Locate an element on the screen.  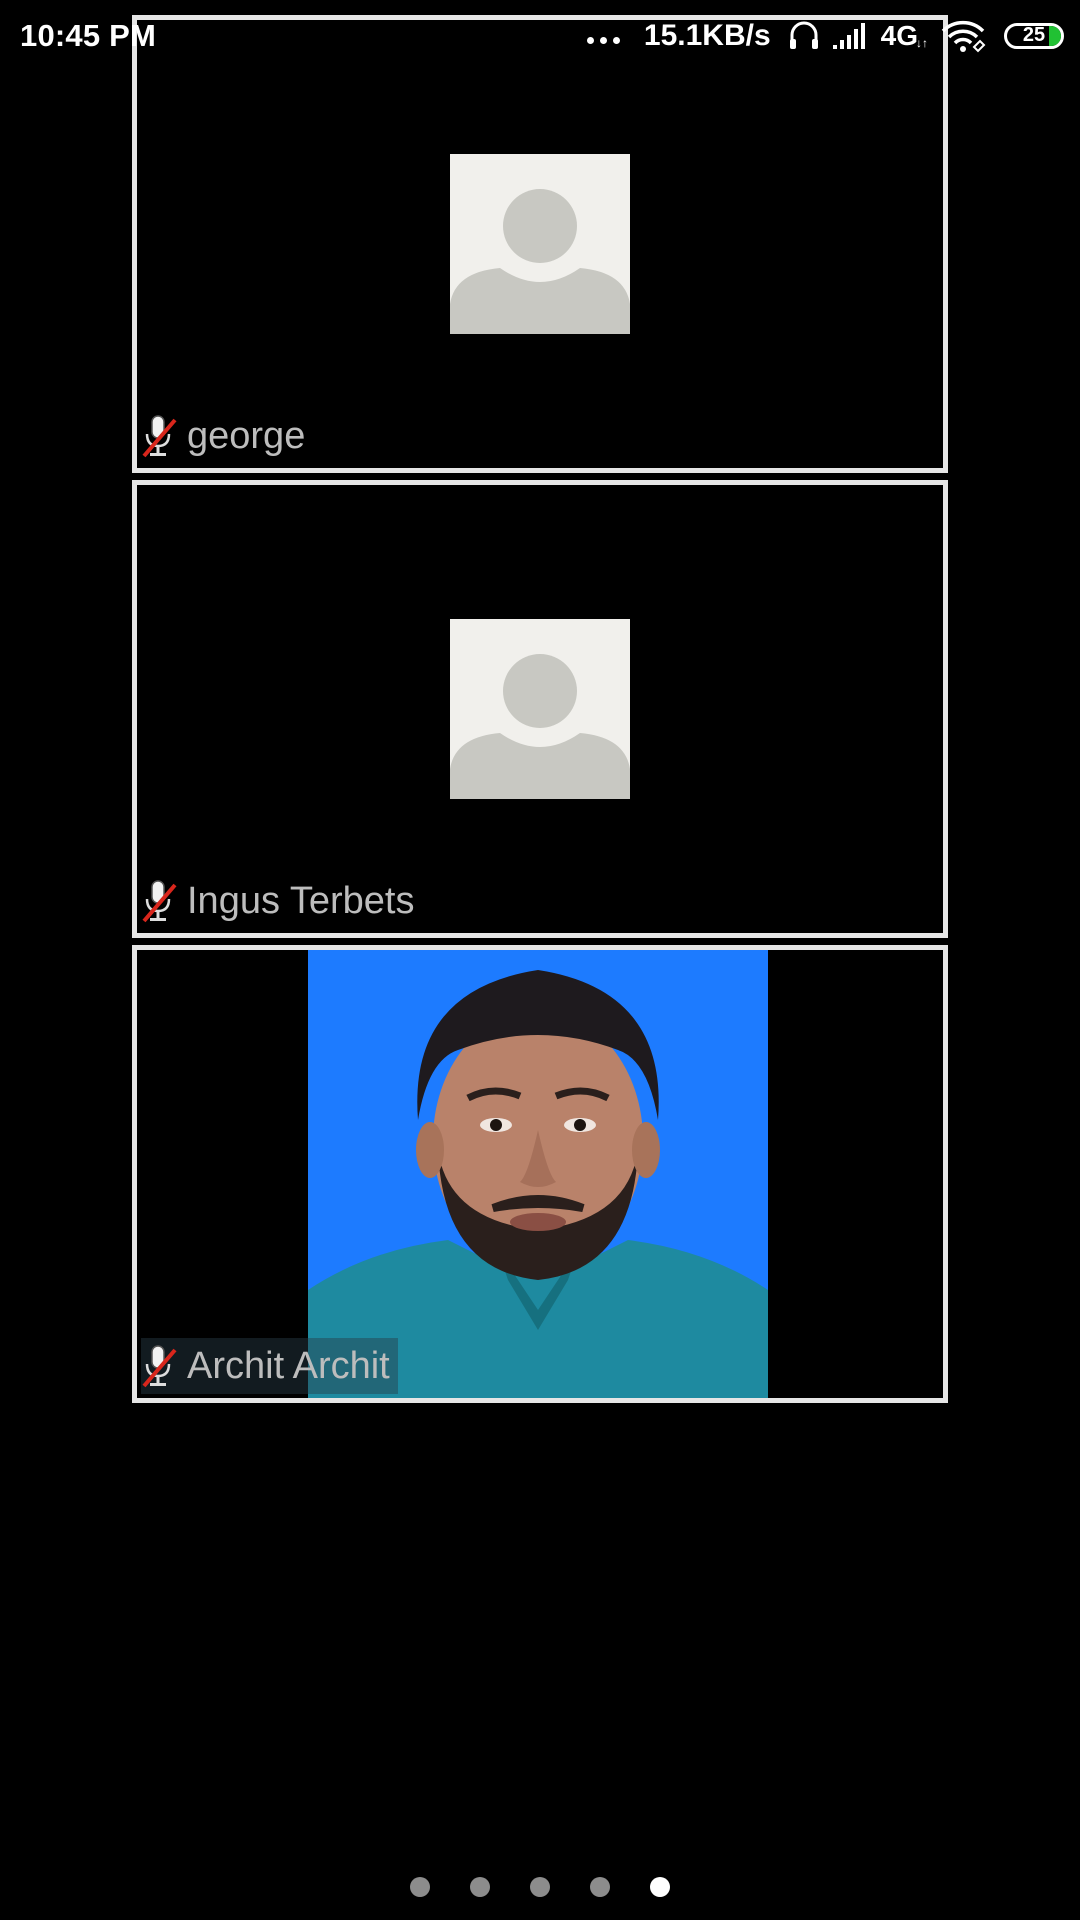
page-indicator is located at coordinates (540, 1887).